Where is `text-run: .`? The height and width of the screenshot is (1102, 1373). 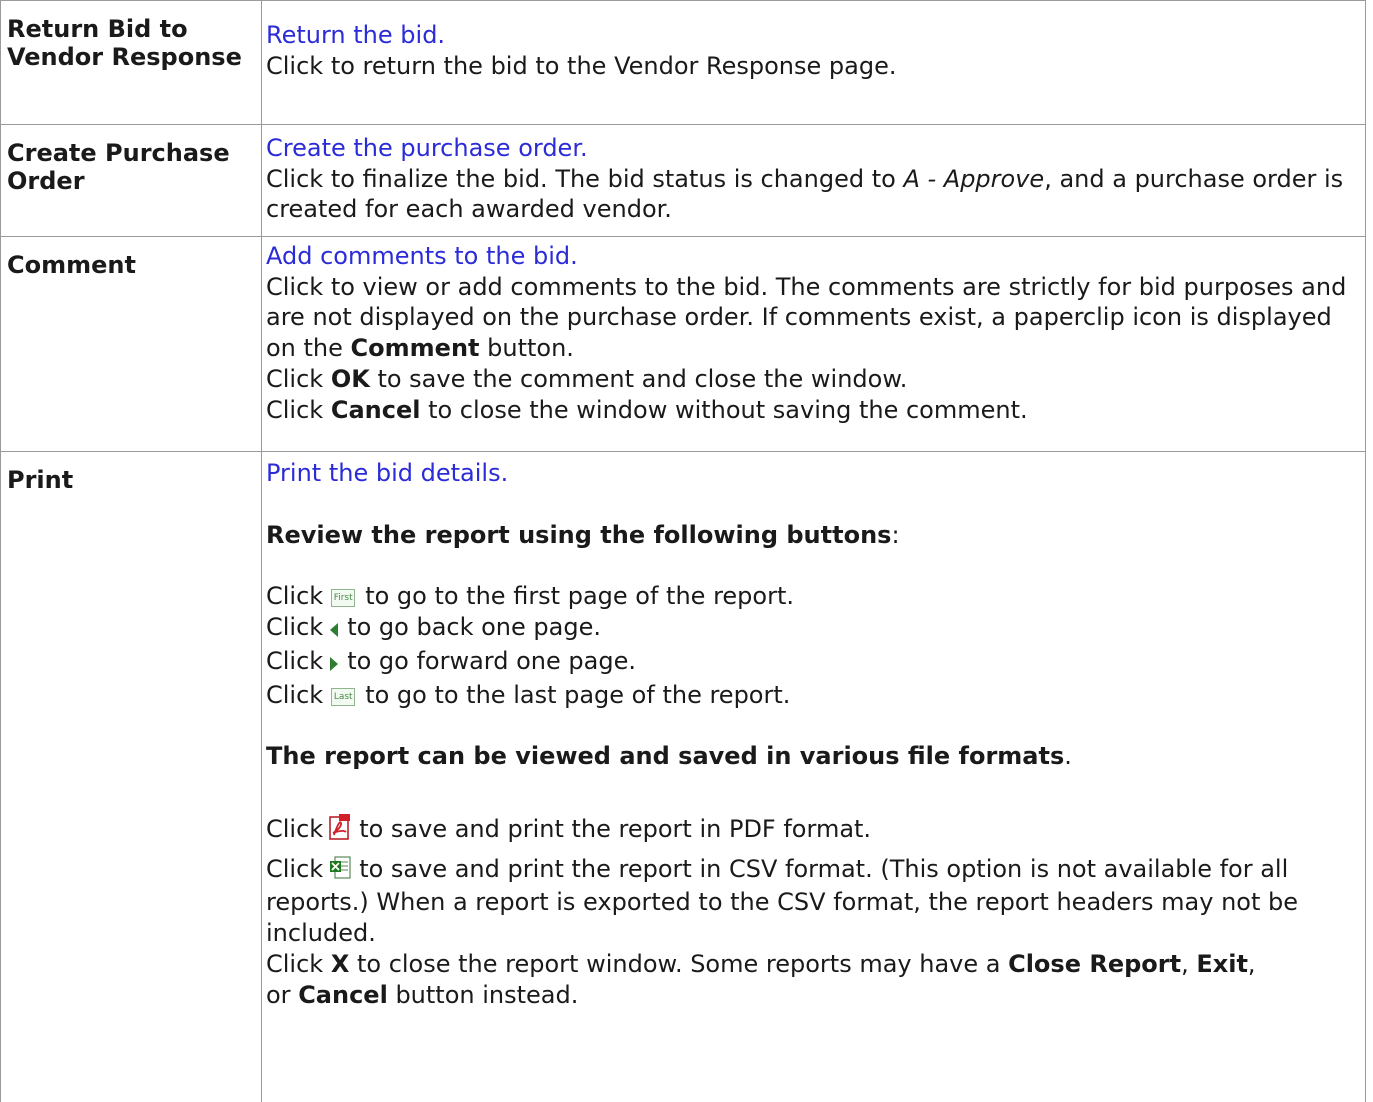 text-run: . is located at coordinates (1068, 756).